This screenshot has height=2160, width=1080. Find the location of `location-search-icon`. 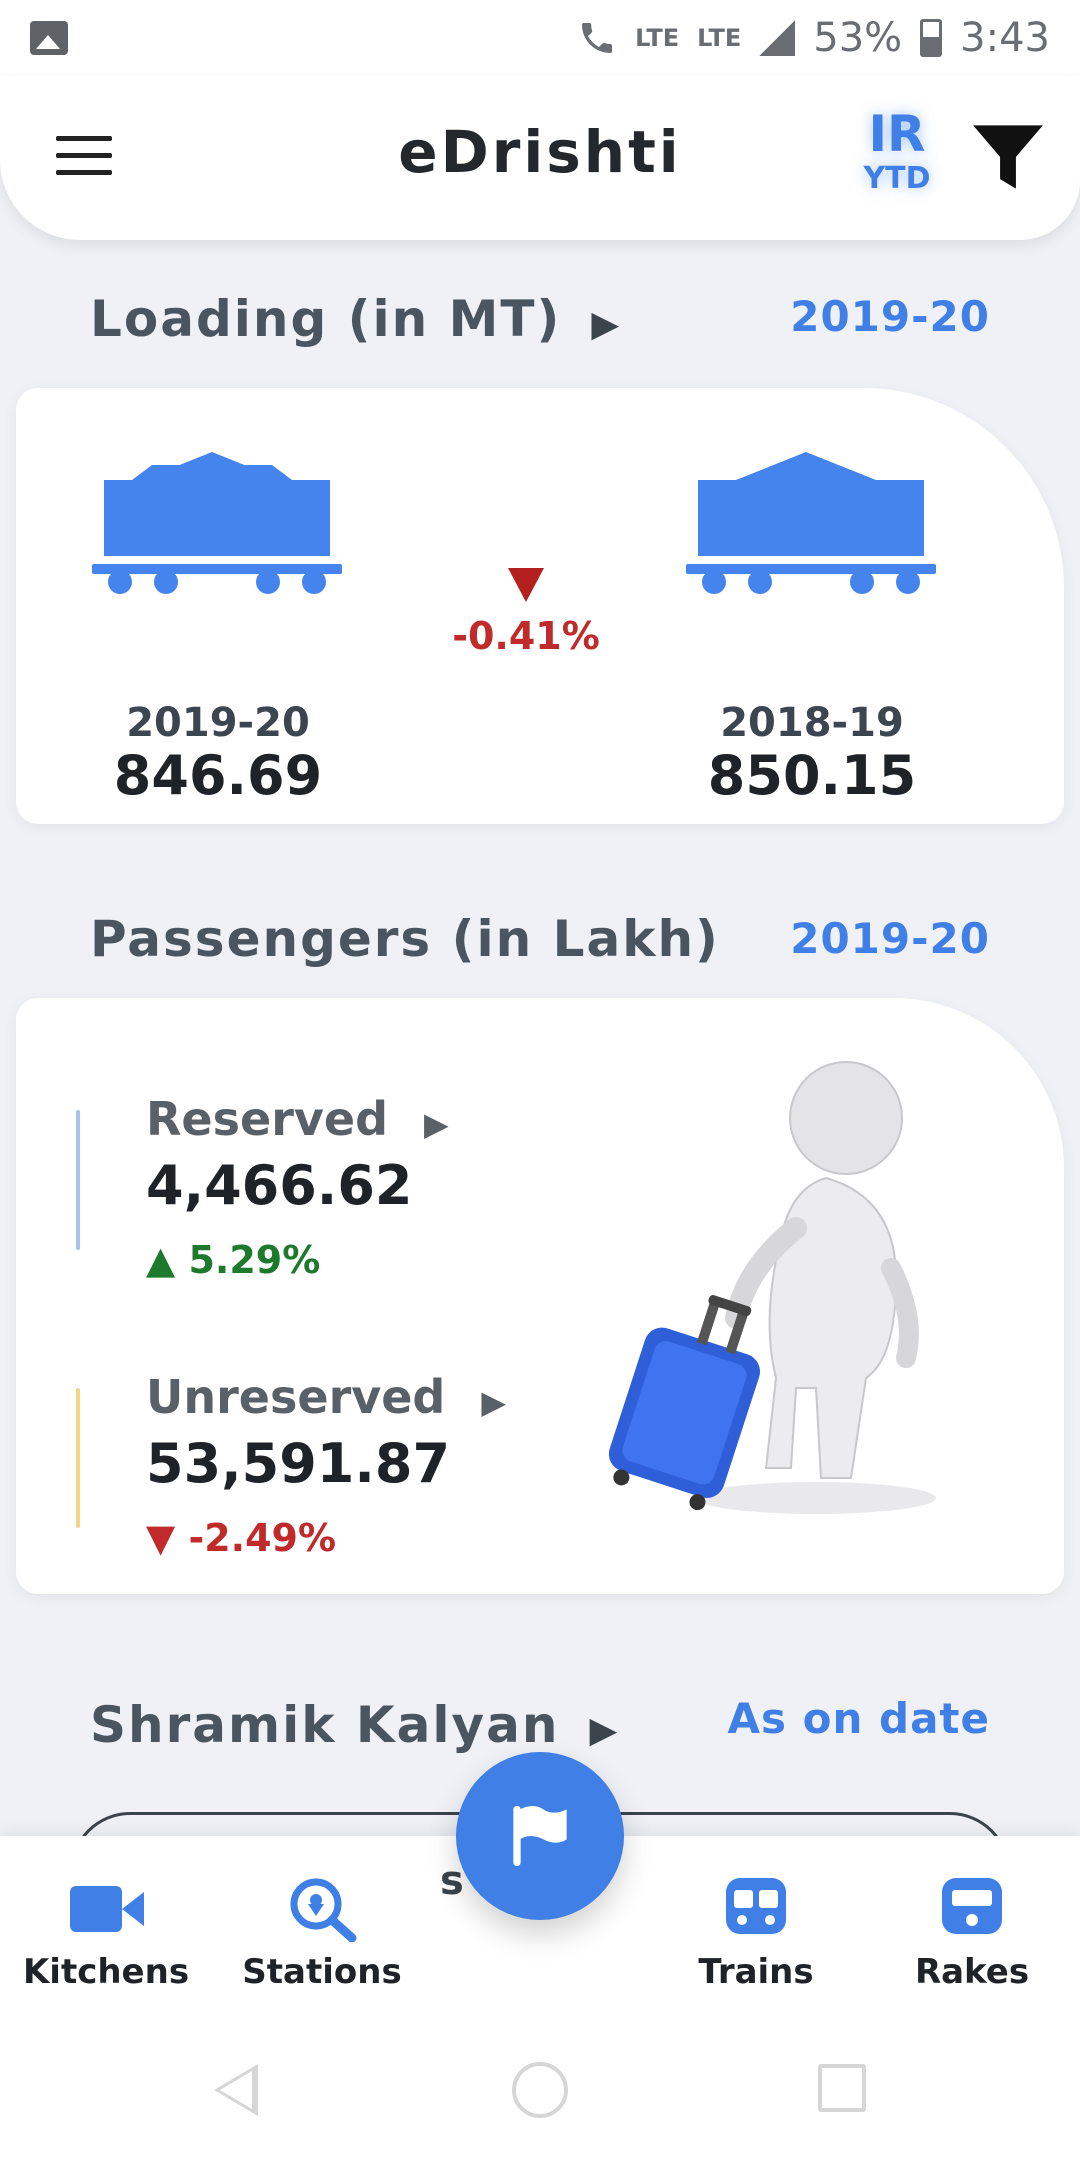

location-search-icon is located at coordinates (323, 1910).